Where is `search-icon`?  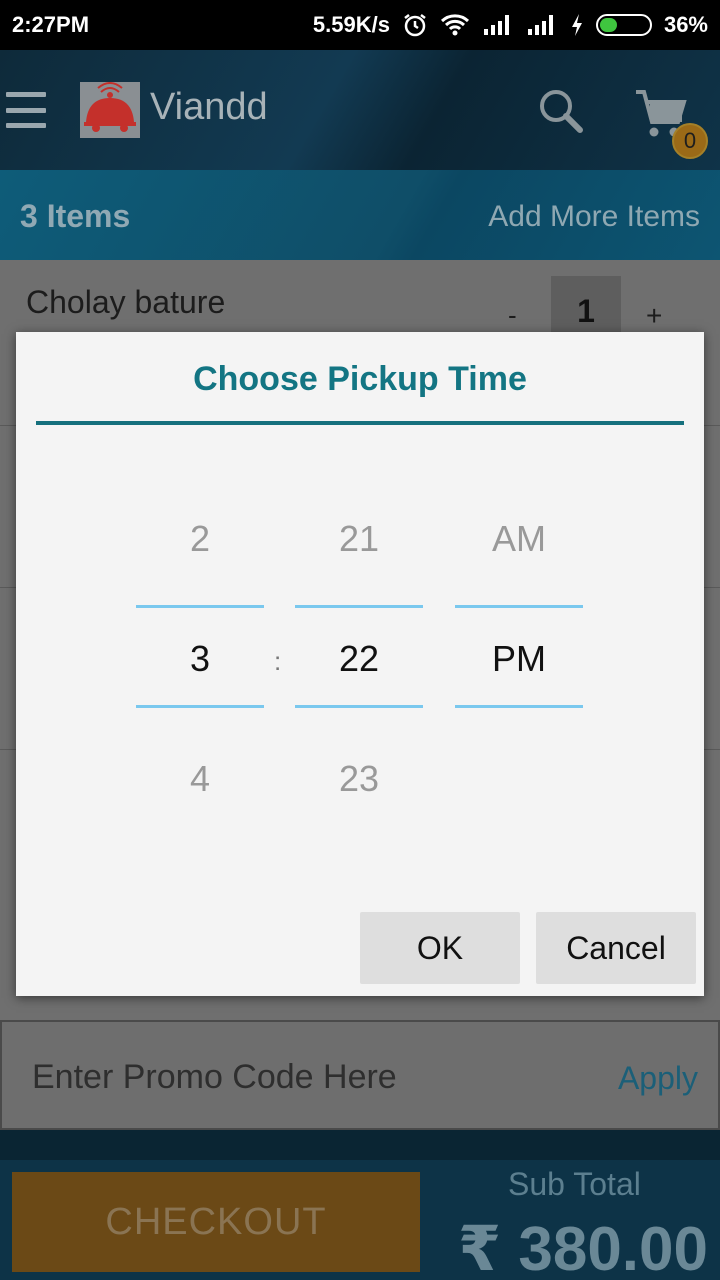
search-icon is located at coordinates (561, 111).